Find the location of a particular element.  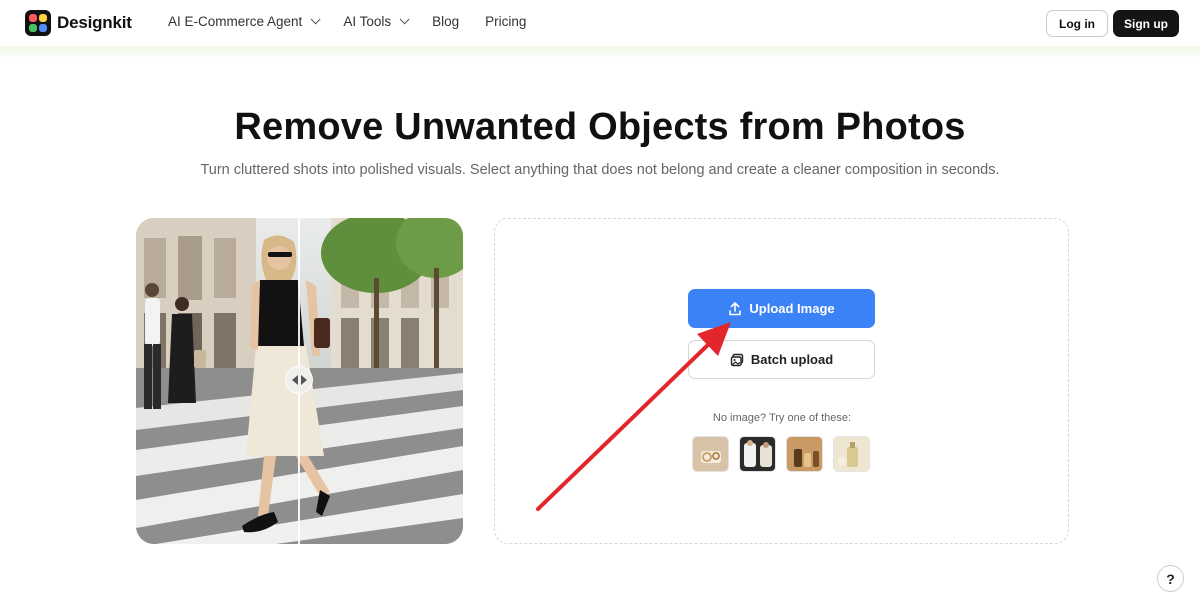

batch-upload-button: Batch upload is located at coordinates (781, 359).